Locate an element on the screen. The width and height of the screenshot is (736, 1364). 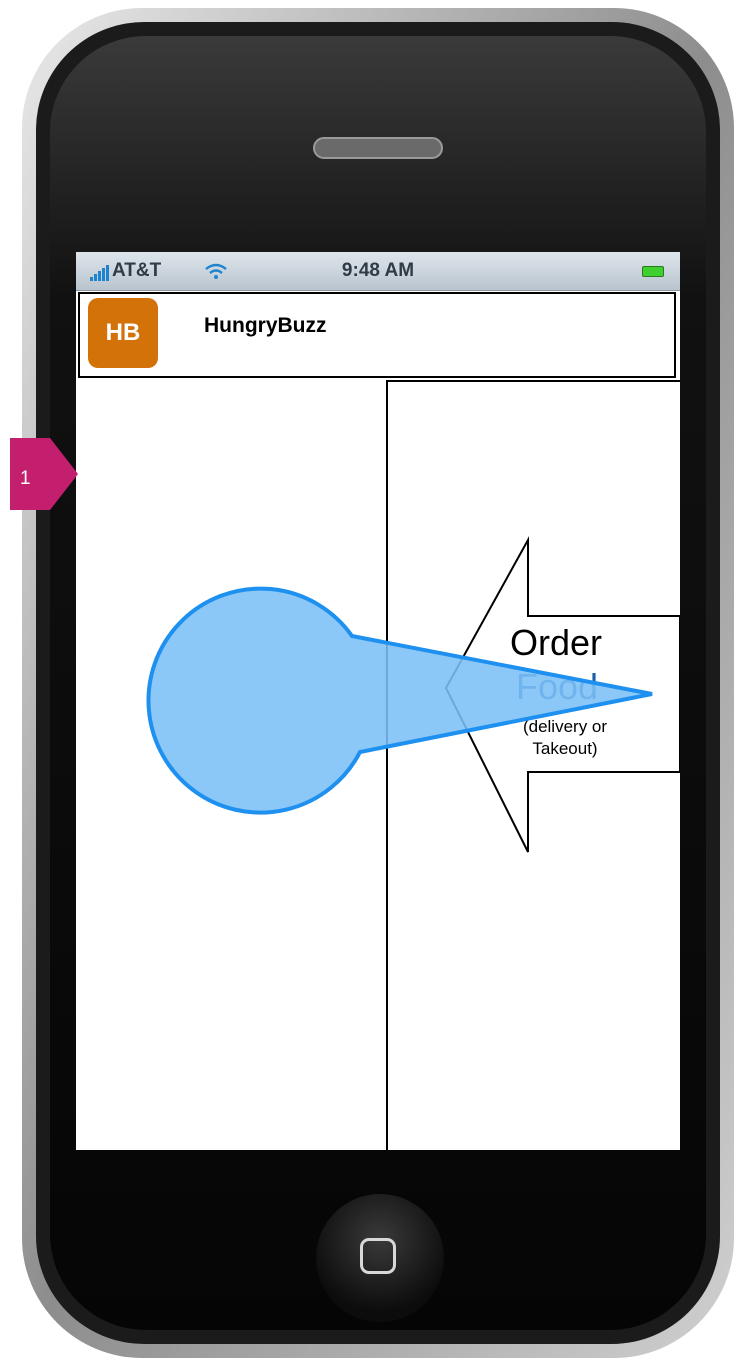
home-button-icon is located at coordinates (380, 1258).